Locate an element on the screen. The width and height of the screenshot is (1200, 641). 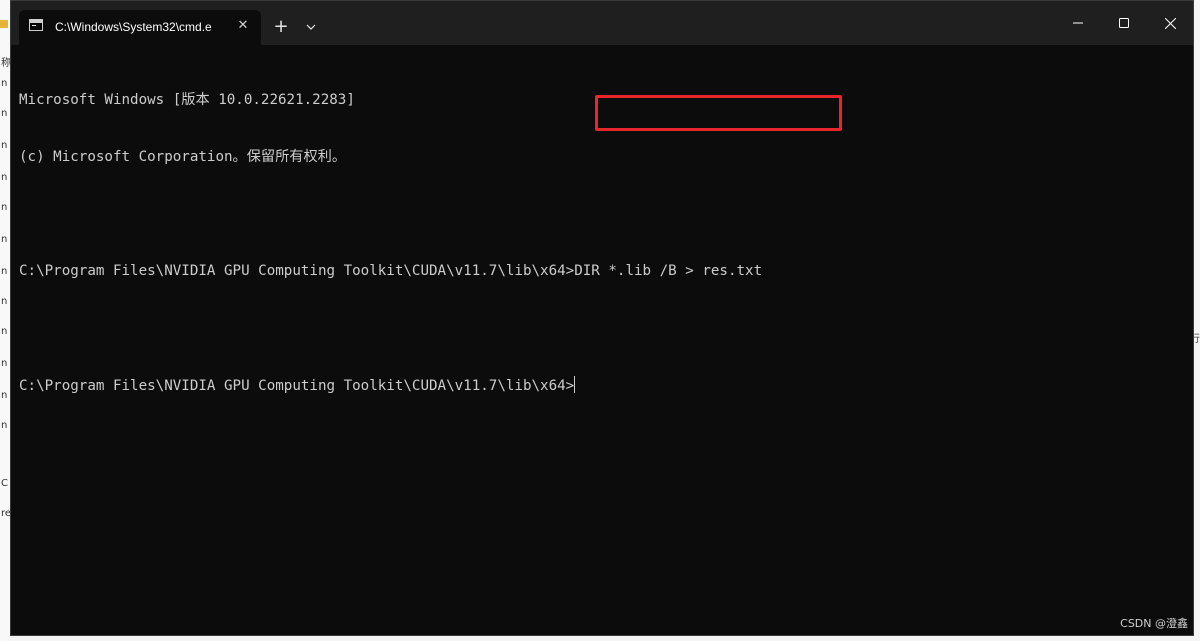
close-icon: ✕ is located at coordinates (243, 26).